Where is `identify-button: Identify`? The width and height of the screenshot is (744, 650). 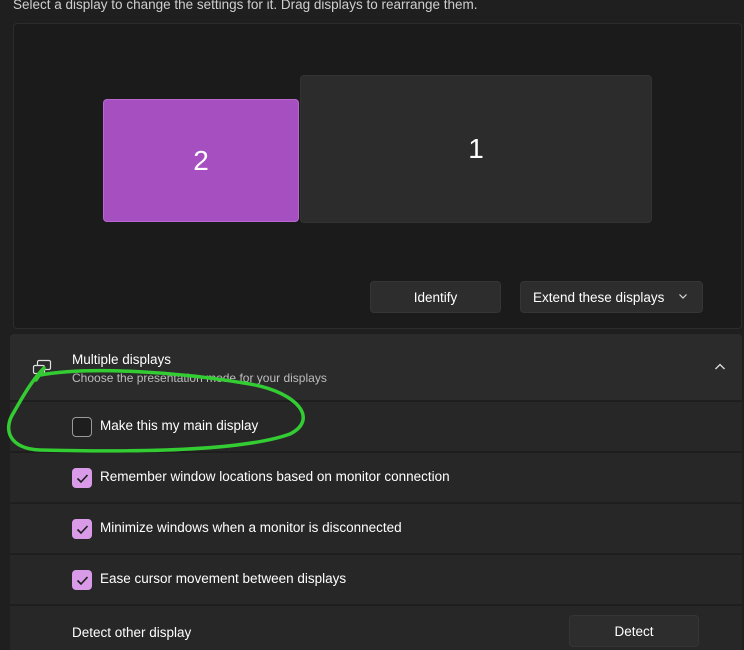 identify-button: Identify is located at coordinates (435, 297).